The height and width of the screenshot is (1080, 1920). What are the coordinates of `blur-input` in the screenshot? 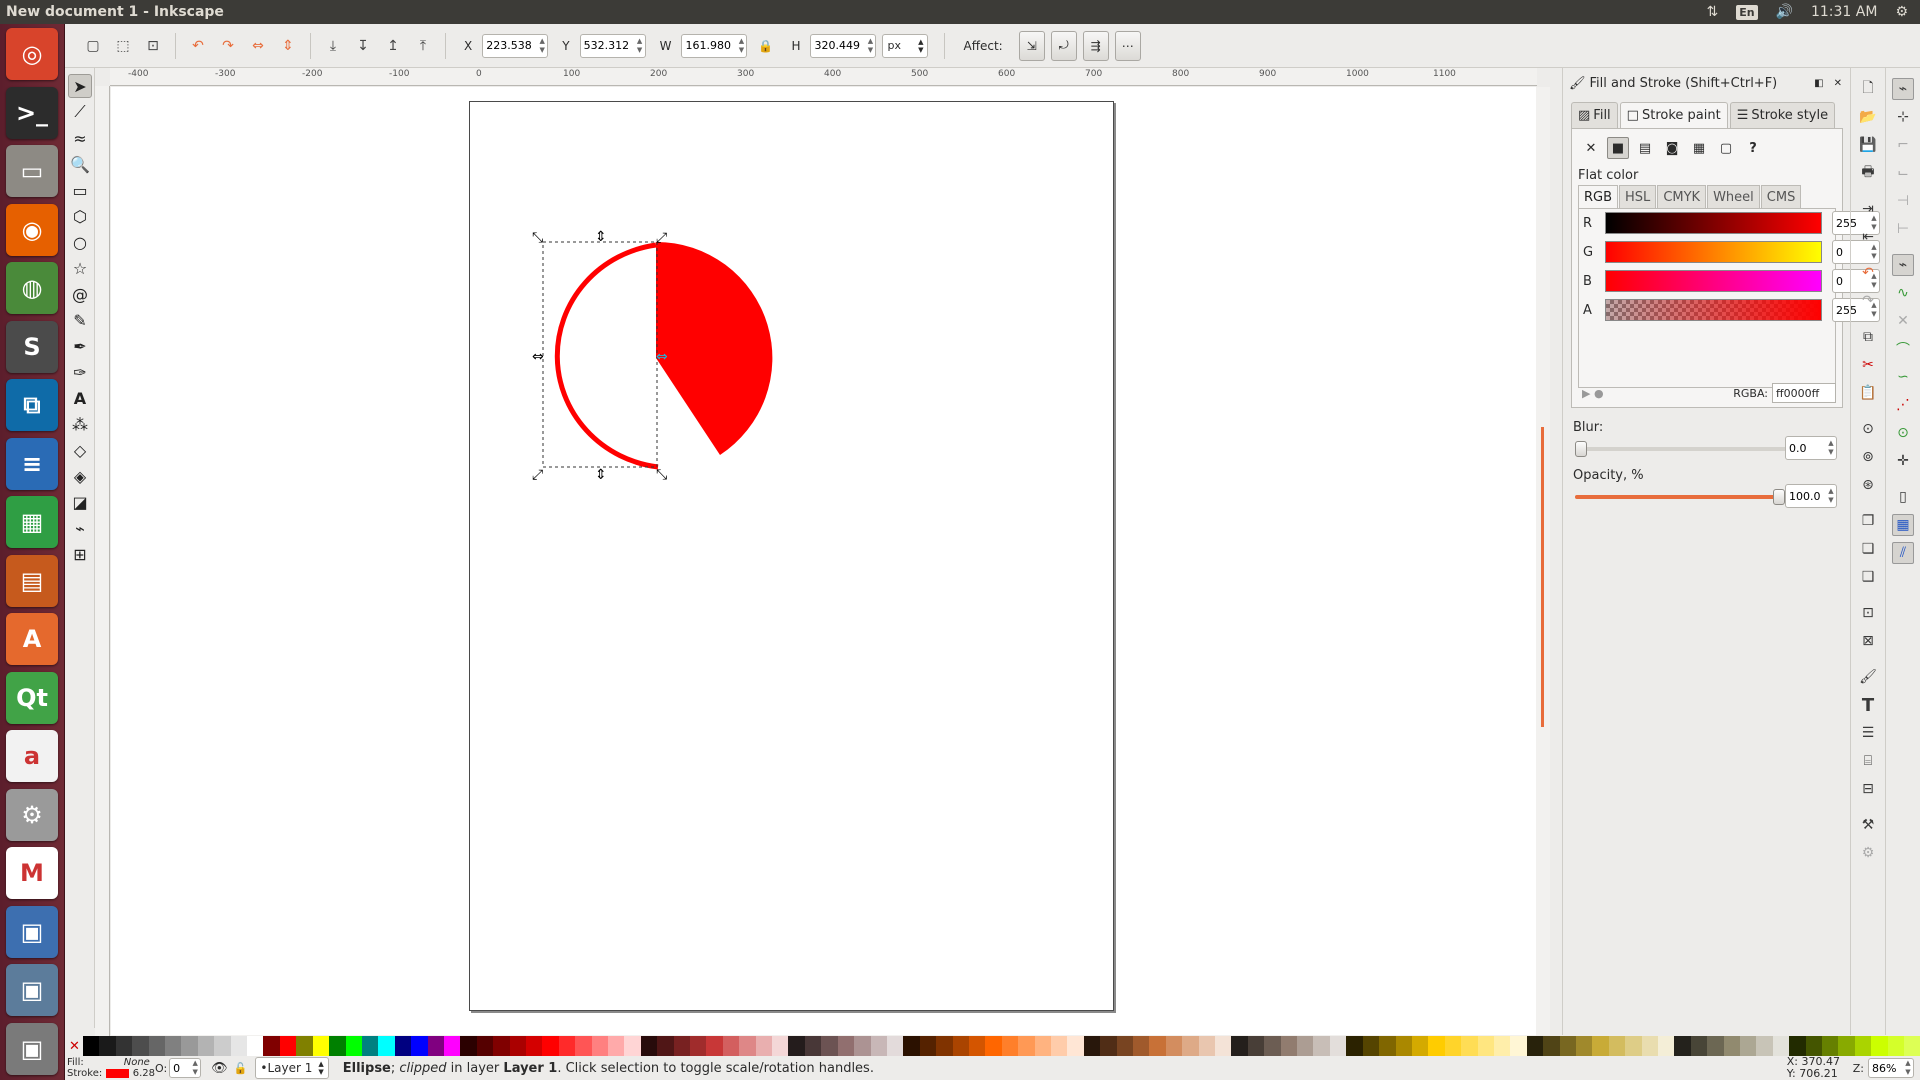 It's located at (1806, 448).